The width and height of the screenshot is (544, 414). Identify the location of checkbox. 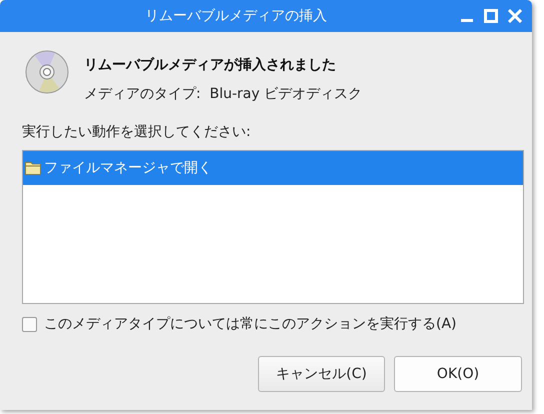
(29, 324).